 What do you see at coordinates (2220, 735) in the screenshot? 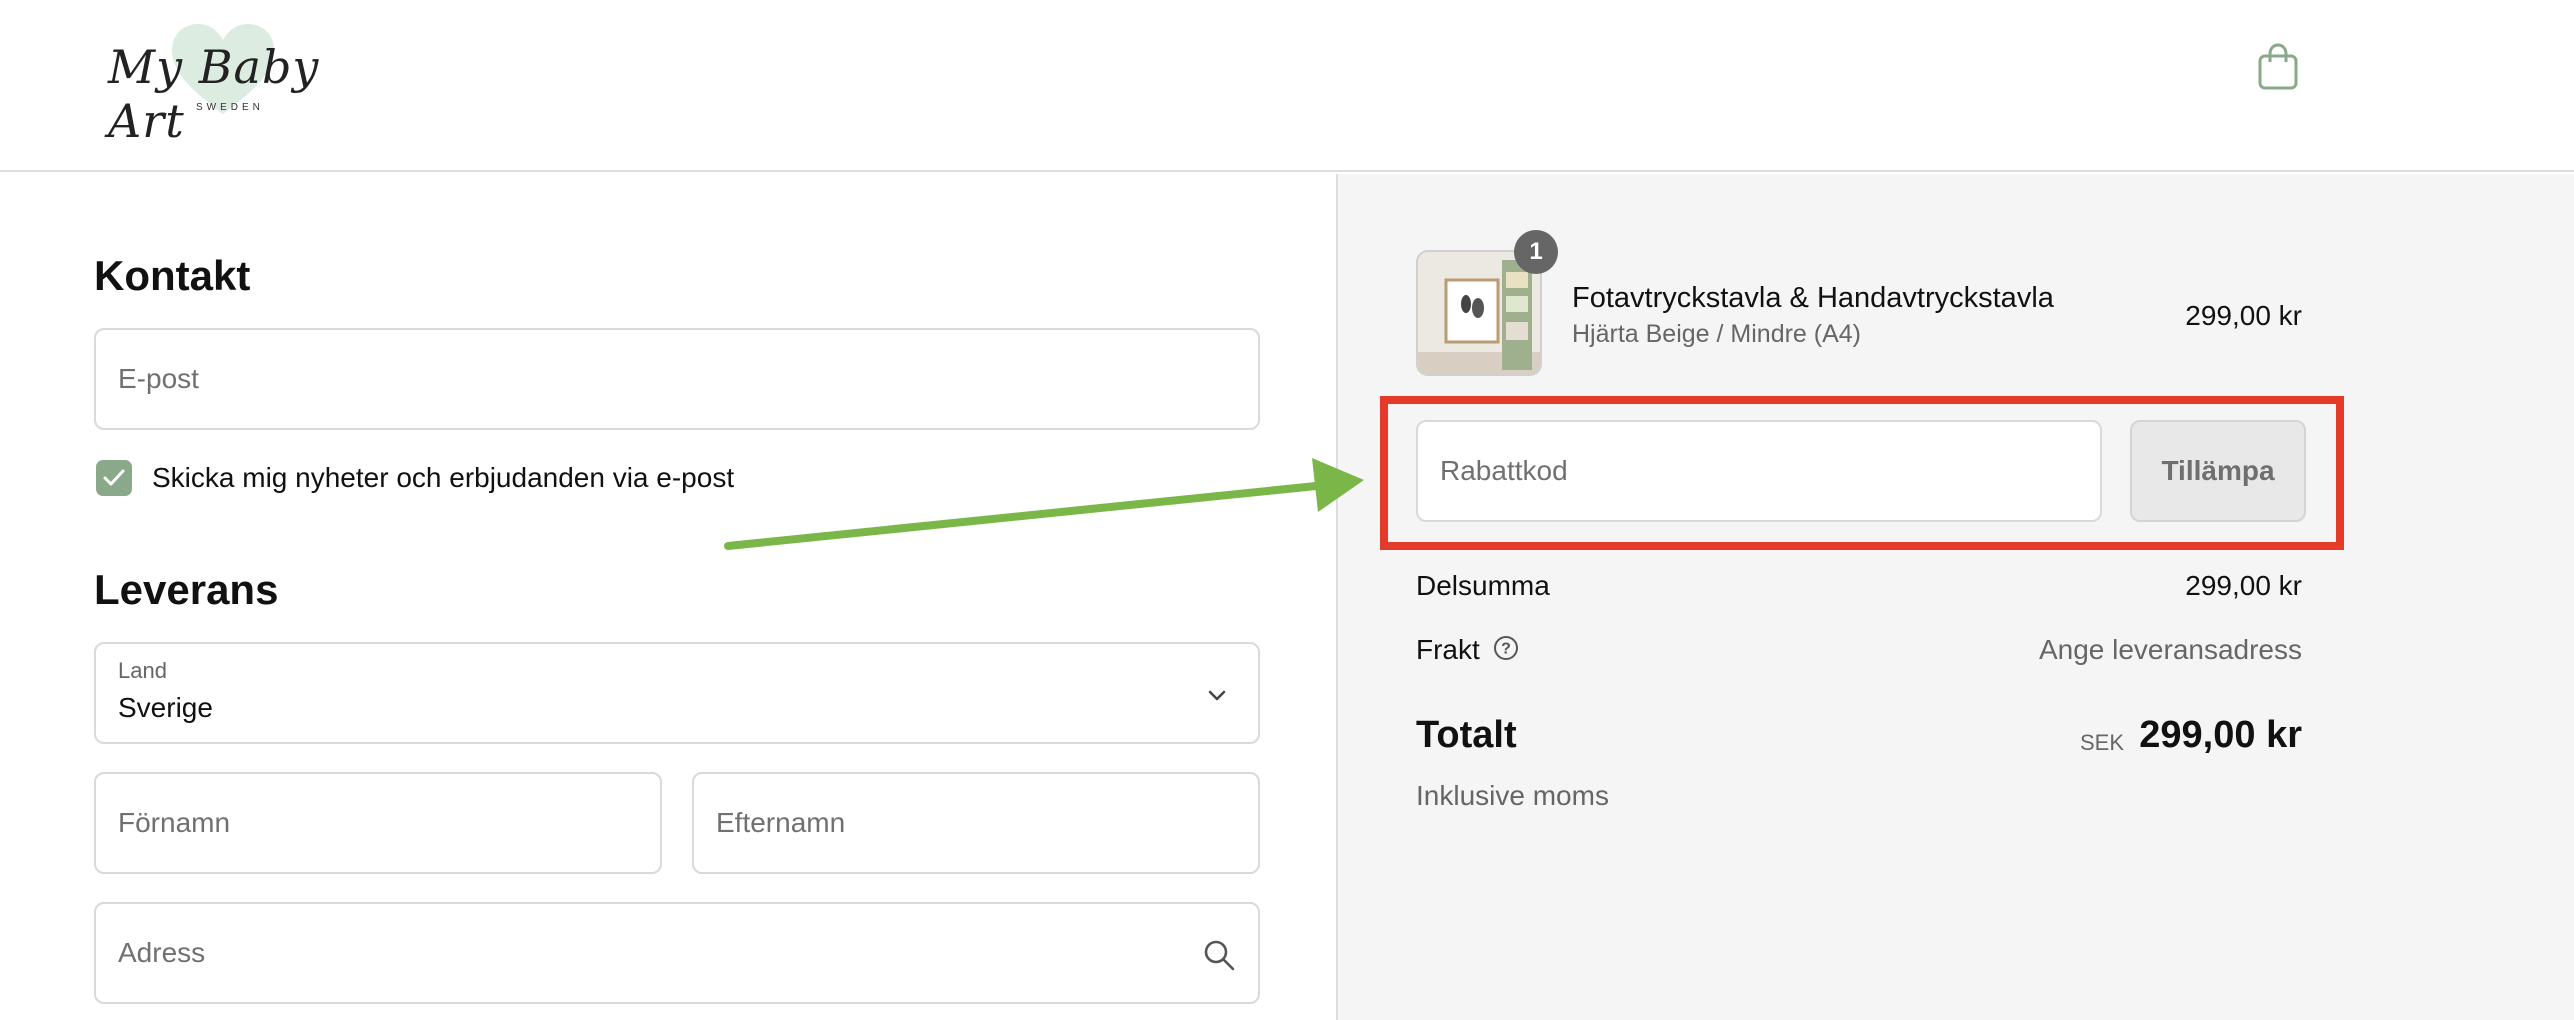
I see `total-value: 299,00 kr` at bounding box center [2220, 735].